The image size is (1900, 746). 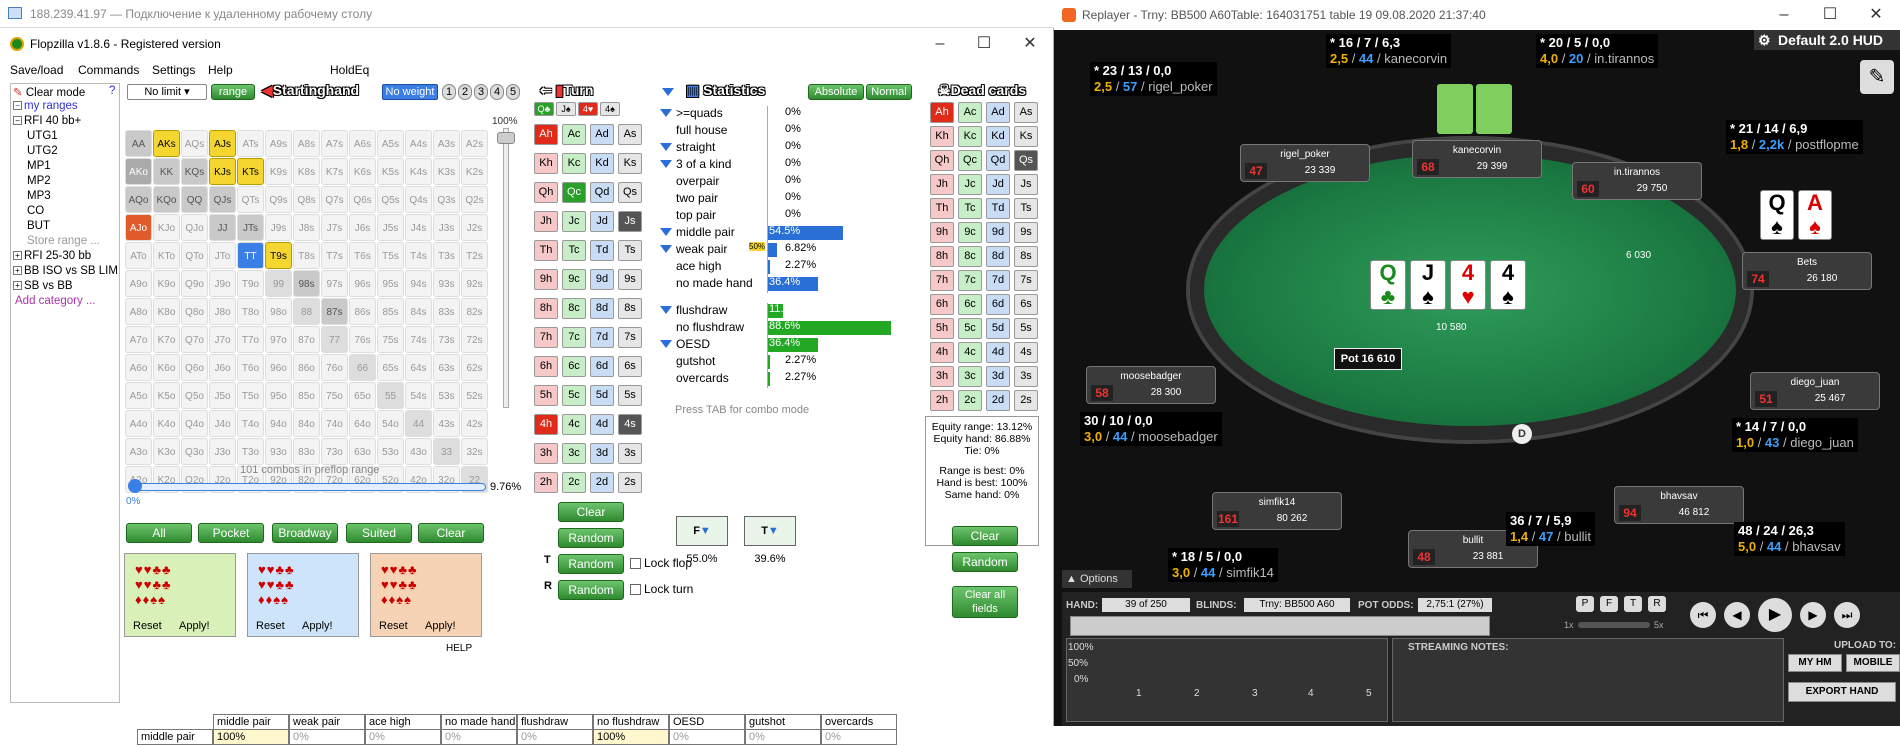 I want to click on turncards-9h: 9h, so click(x=546, y=279).